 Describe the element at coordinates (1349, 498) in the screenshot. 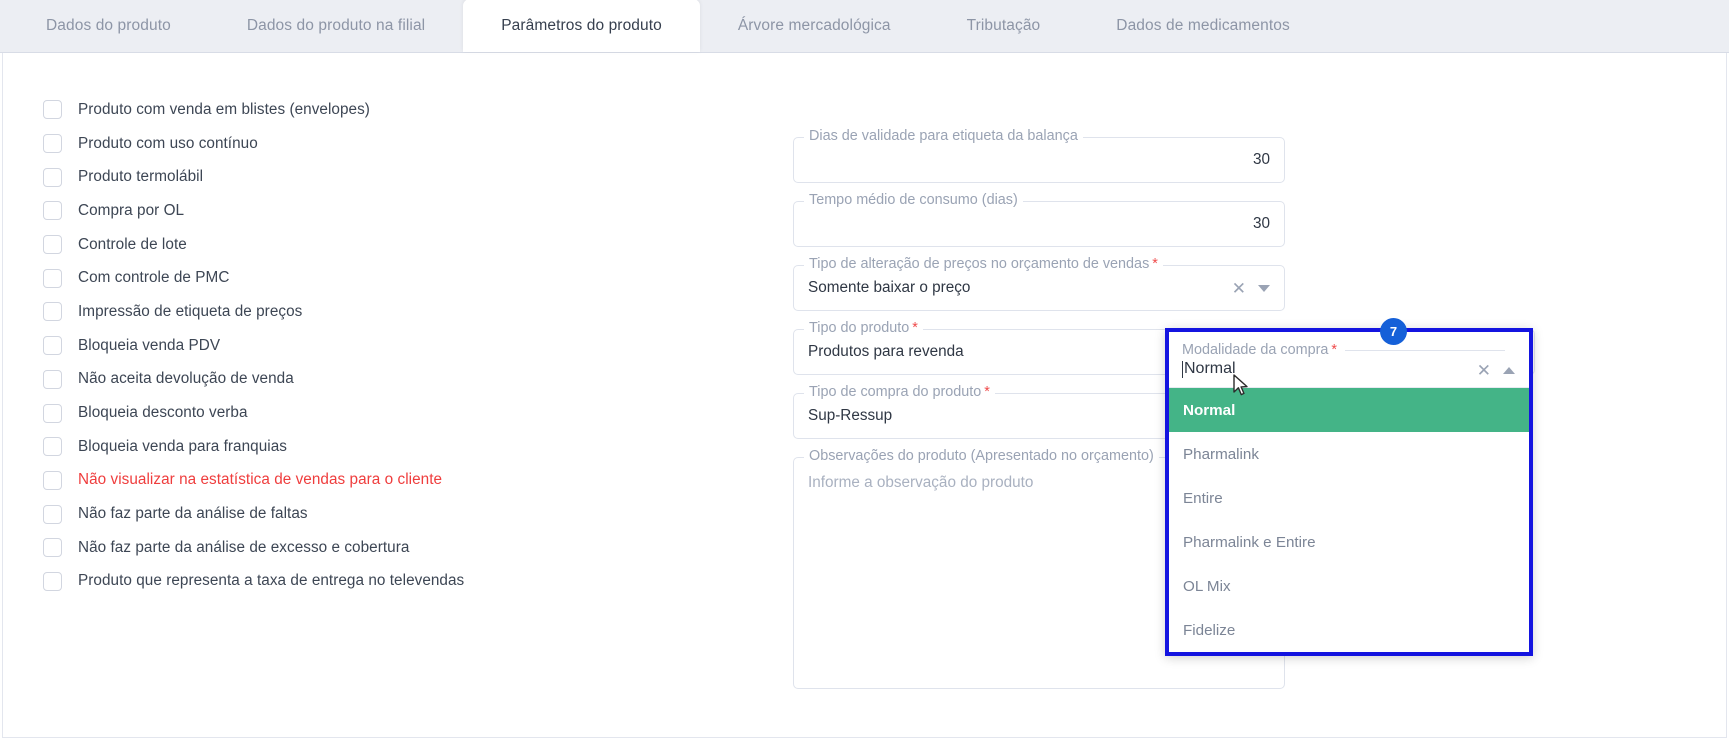

I see `option-entire: Entire` at that location.